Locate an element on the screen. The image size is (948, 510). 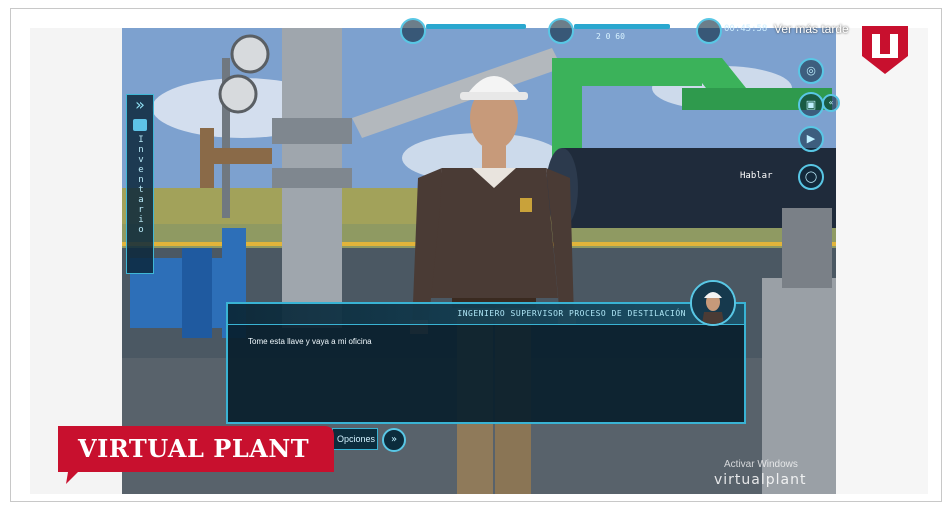
brand-watermark: virtualplant is located at coordinates (760, 480).